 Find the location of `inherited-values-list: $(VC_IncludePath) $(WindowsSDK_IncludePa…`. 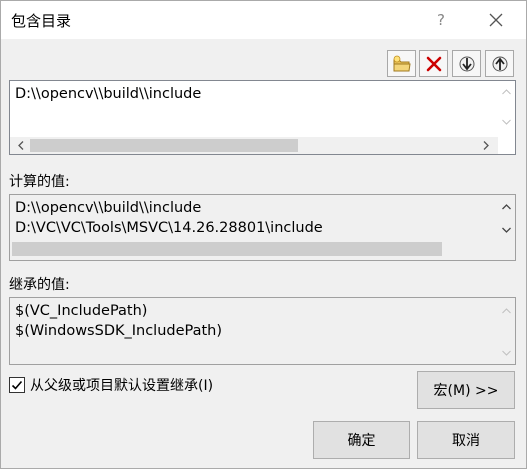

inherited-values-list: $(VC_IncludePath) $(WindowsSDK_IncludePa… is located at coordinates (262, 331).